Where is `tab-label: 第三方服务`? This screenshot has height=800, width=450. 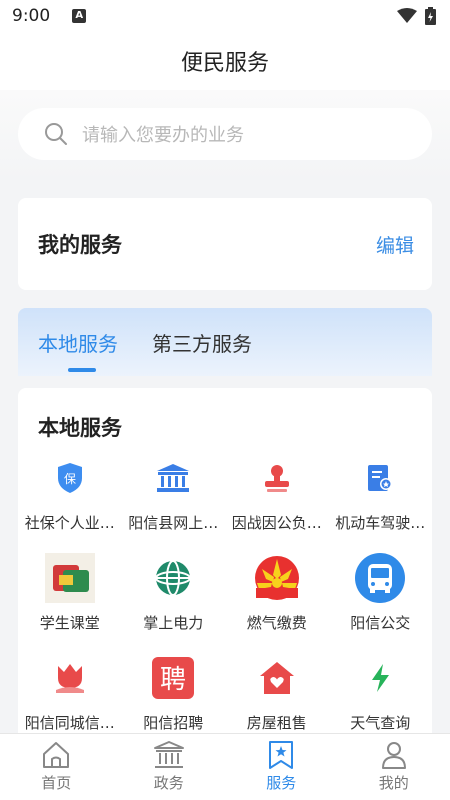 tab-label: 第三方服务 is located at coordinates (202, 344).